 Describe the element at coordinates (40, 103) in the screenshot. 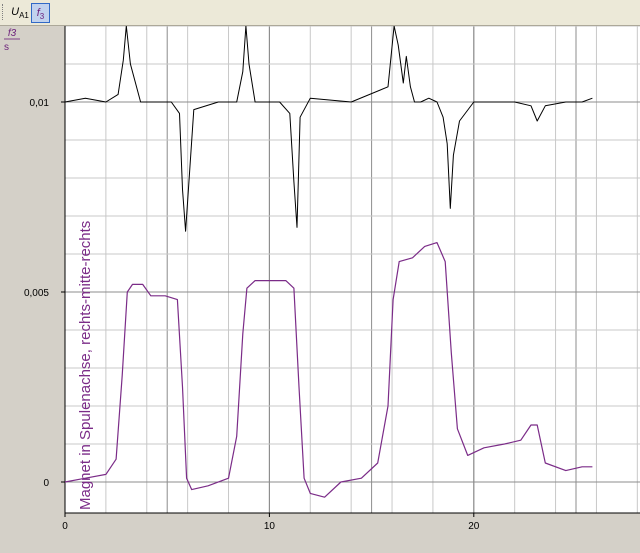

I see `y-tick-label: 0,01` at that location.